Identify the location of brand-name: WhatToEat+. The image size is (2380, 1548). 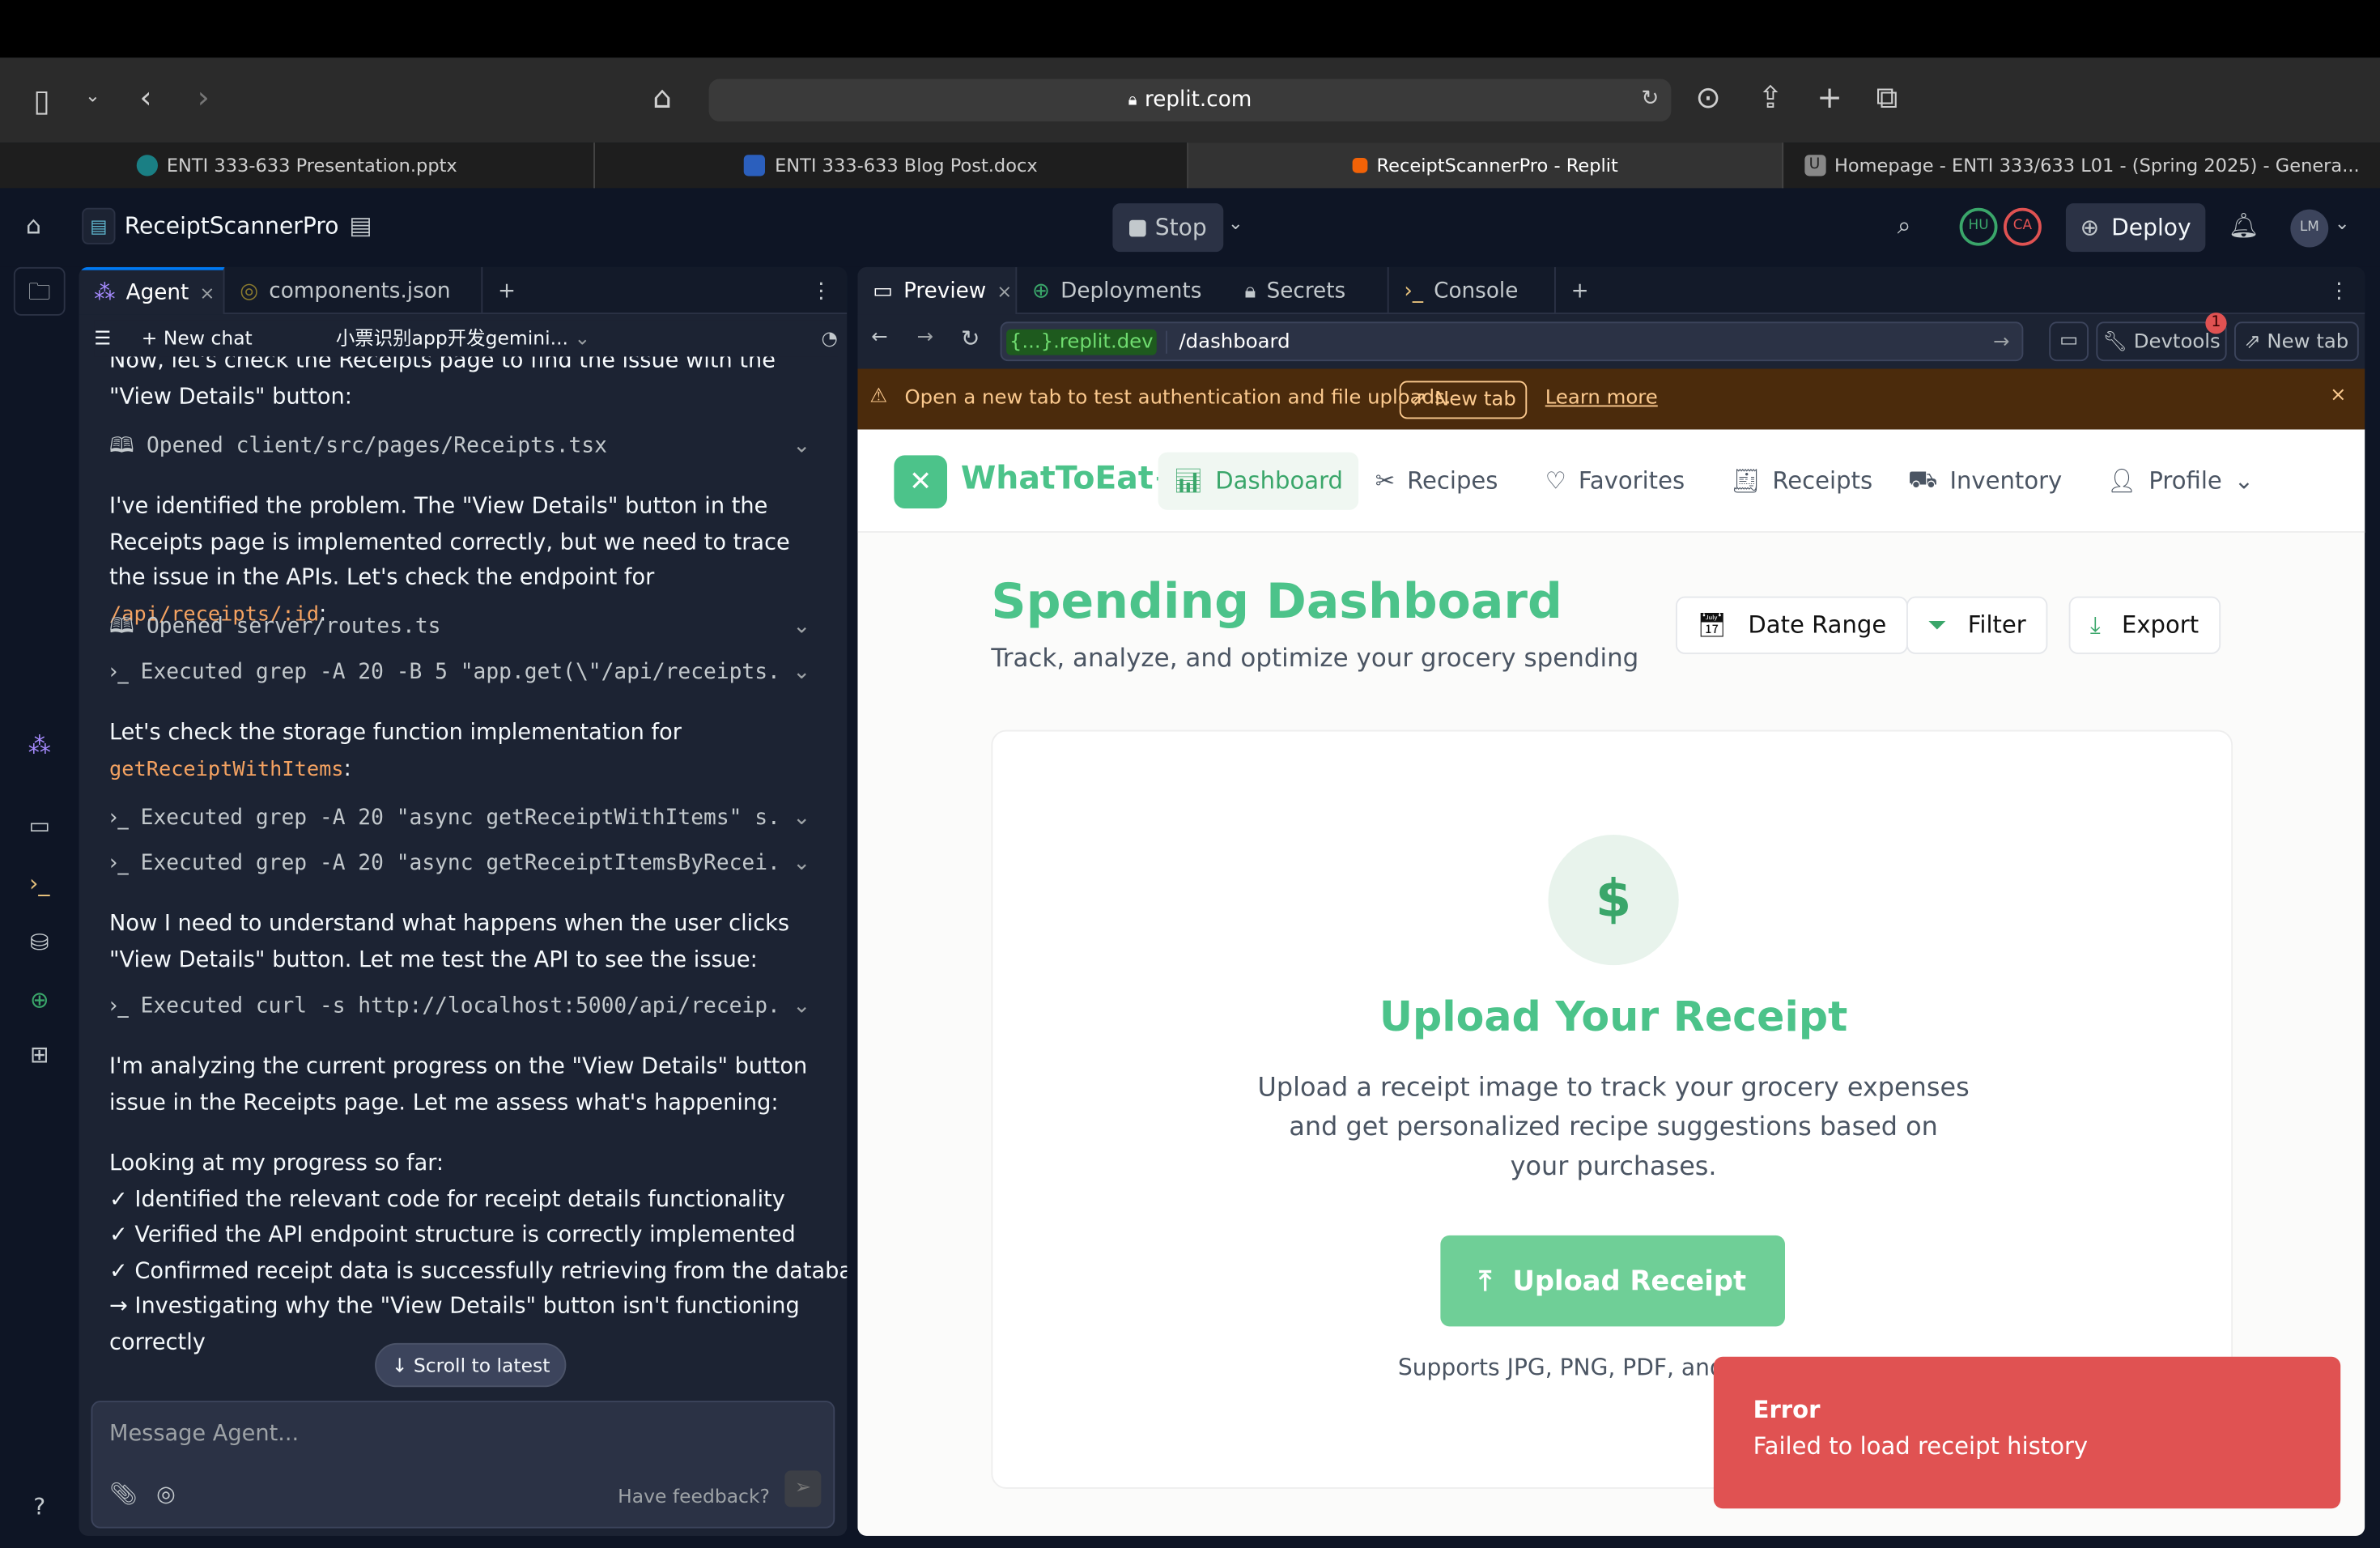
(1070, 478).